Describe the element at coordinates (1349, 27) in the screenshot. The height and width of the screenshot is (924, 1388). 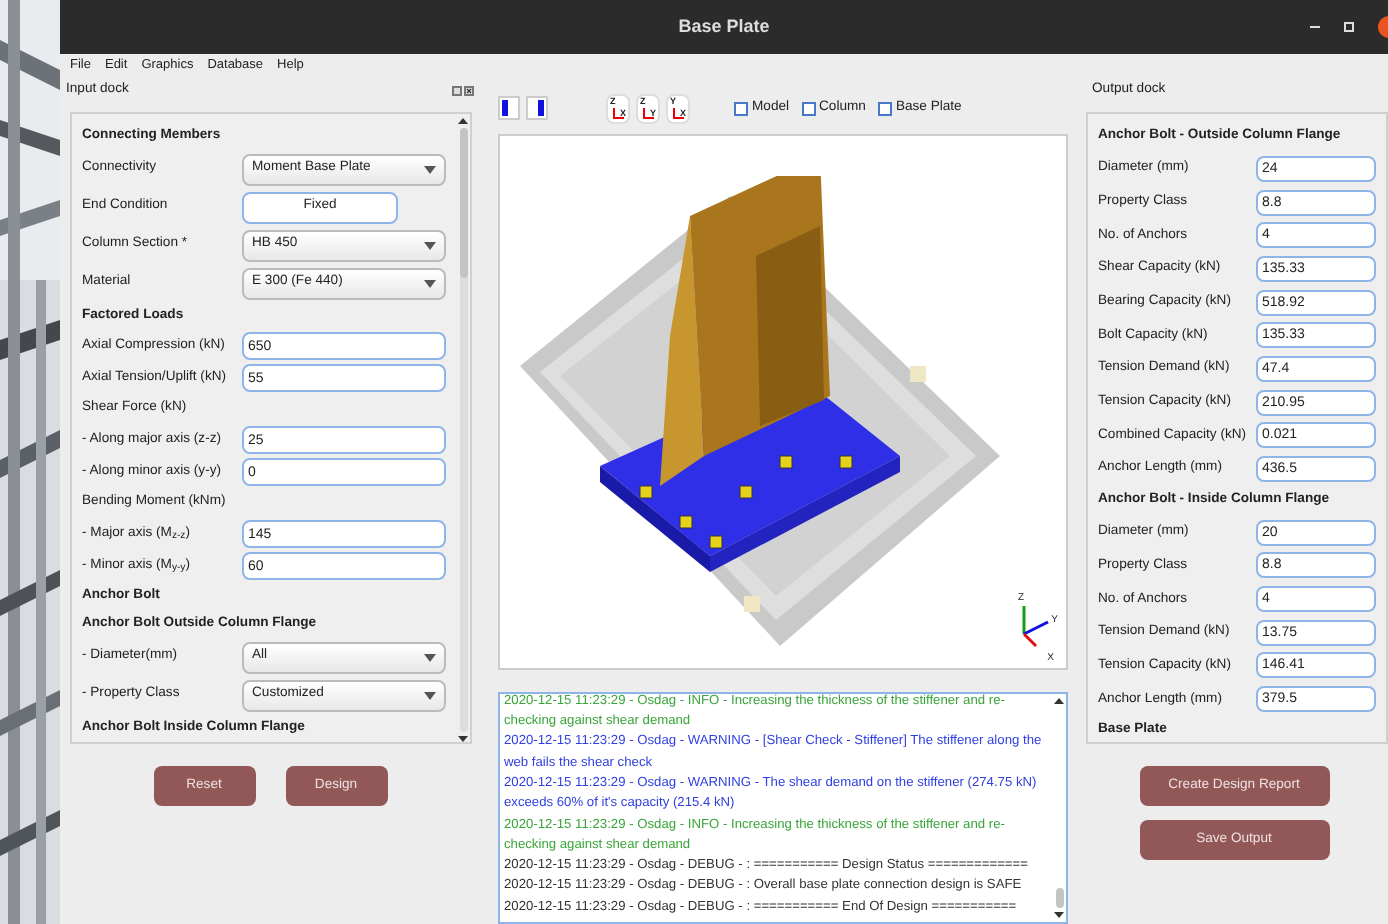
I see `maximize-icon` at that location.